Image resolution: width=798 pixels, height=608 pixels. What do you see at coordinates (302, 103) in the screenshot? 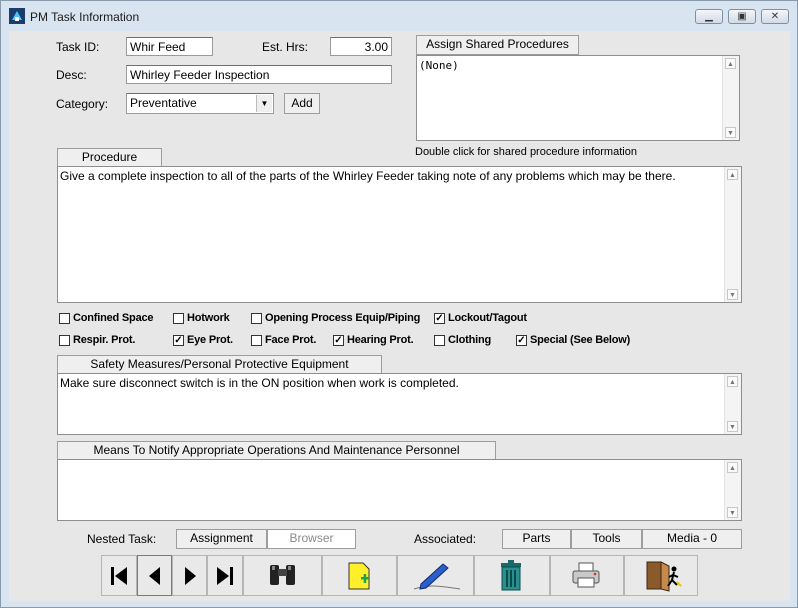
I see `add-category-button: Add` at bounding box center [302, 103].